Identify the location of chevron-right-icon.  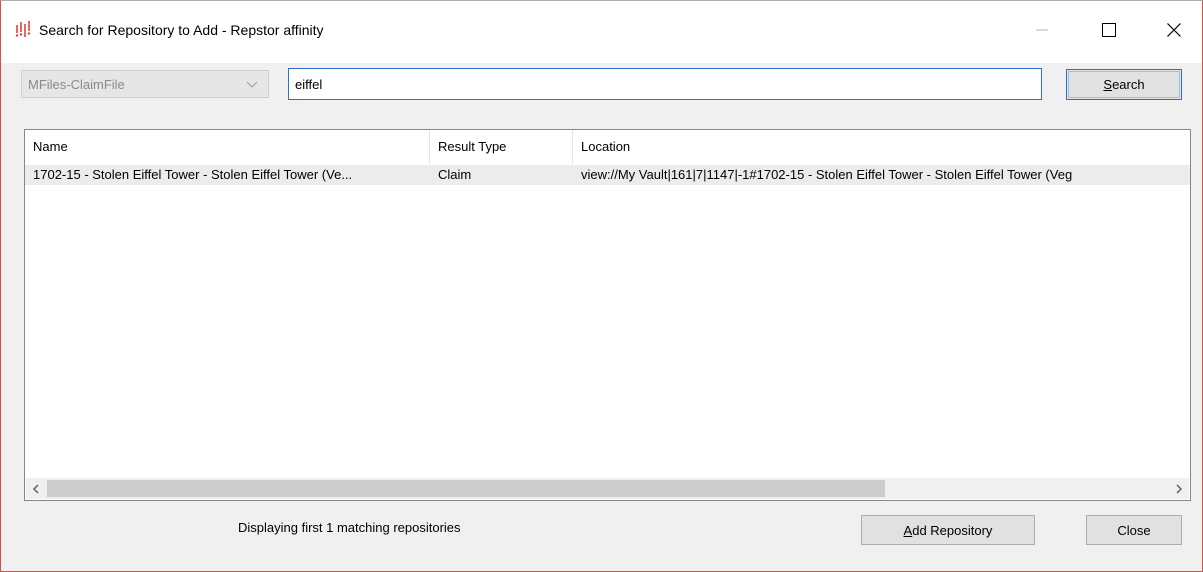
(1179, 488).